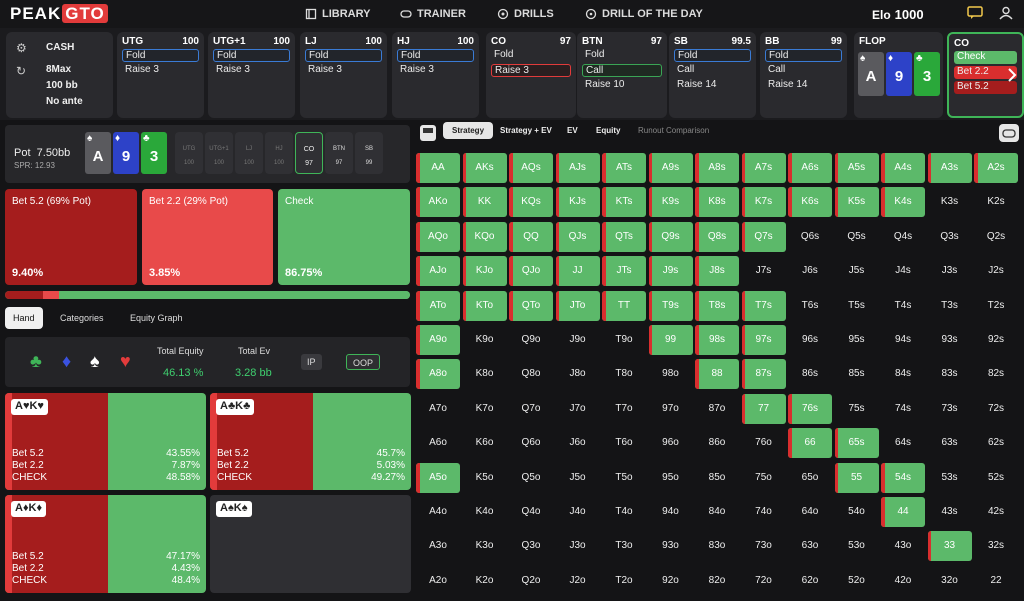 This screenshot has height=601, width=1024. I want to click on range-cell: K3o, so click(485, 546).